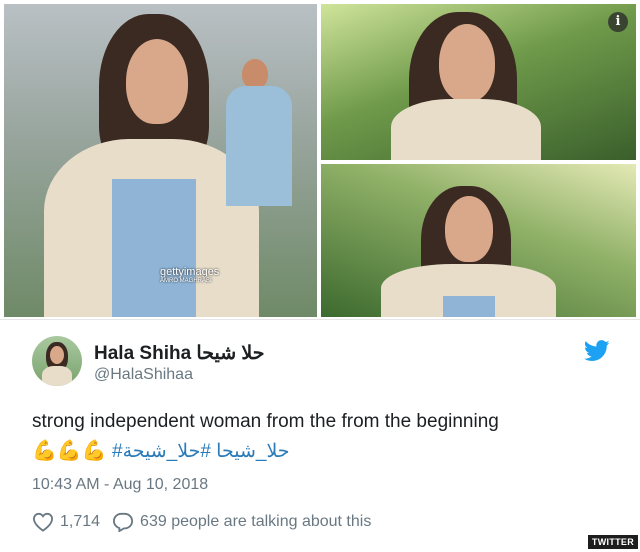 This screenshot has height=552, width=640. I want to click on avatar, so click(57, 361).